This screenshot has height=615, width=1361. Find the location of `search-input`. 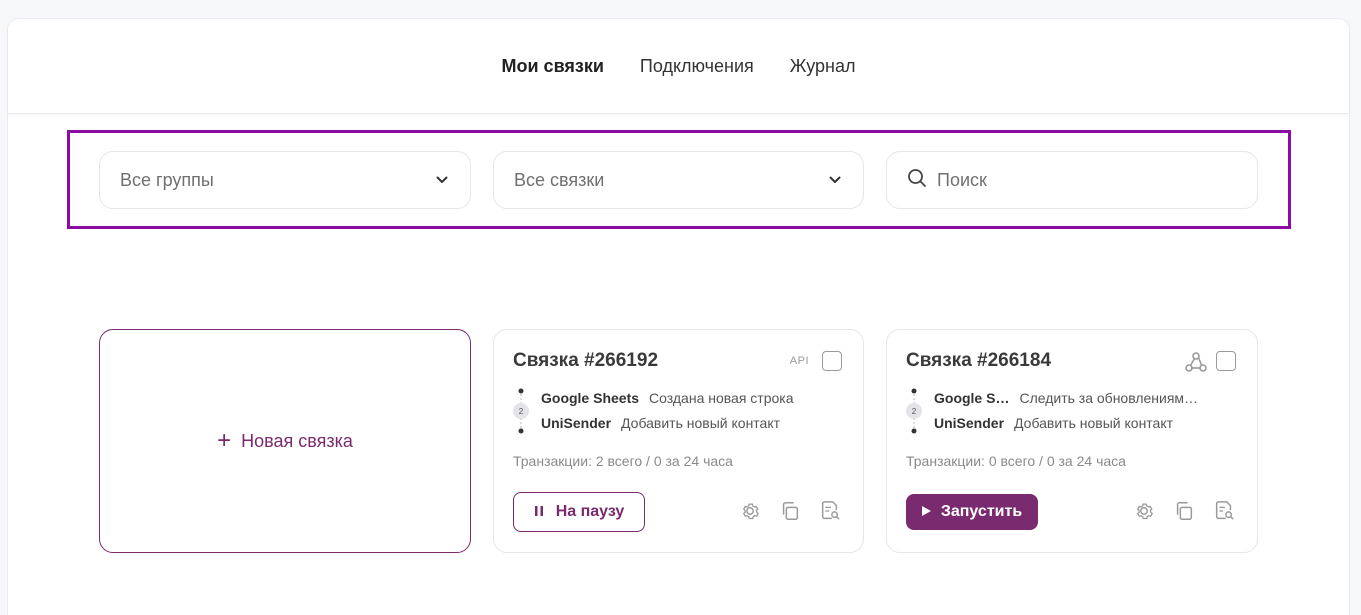

search-input is located at coordinates (1077, 180).